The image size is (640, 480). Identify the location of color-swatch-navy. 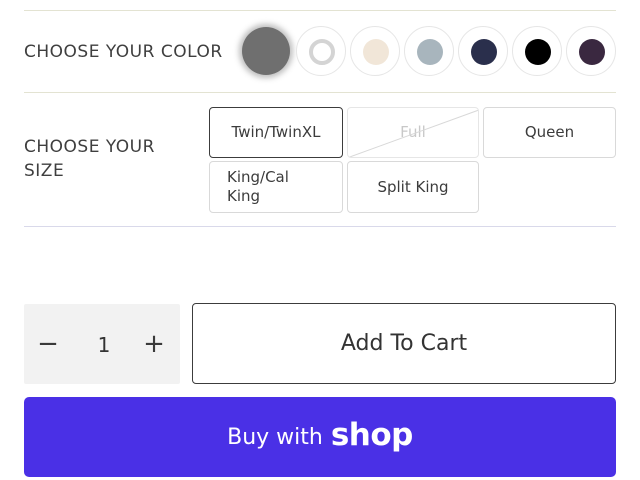
(483, 51).